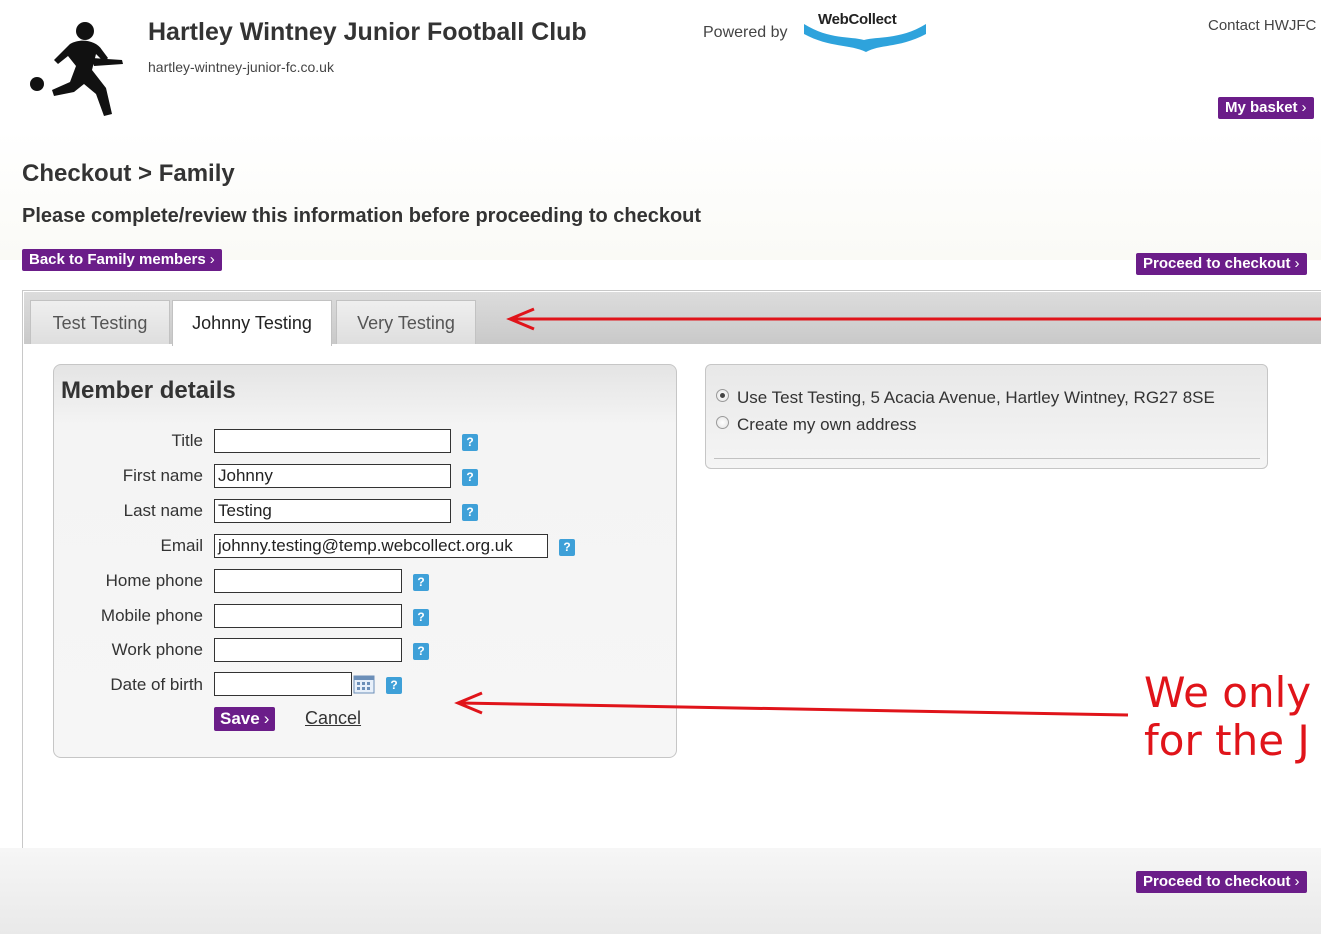 This screenshot has height=934, width=1321. Describe the element at coordinates (745, 32) in the screenshot. I see `powered-by-label: Powered by` at that location.